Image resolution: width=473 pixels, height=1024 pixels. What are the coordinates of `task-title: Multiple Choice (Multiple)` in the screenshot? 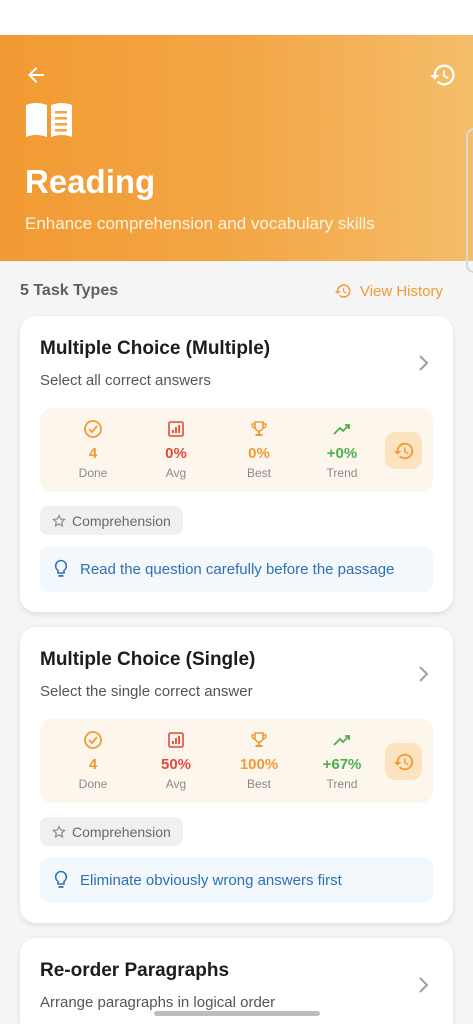 It's located at (155, 348).